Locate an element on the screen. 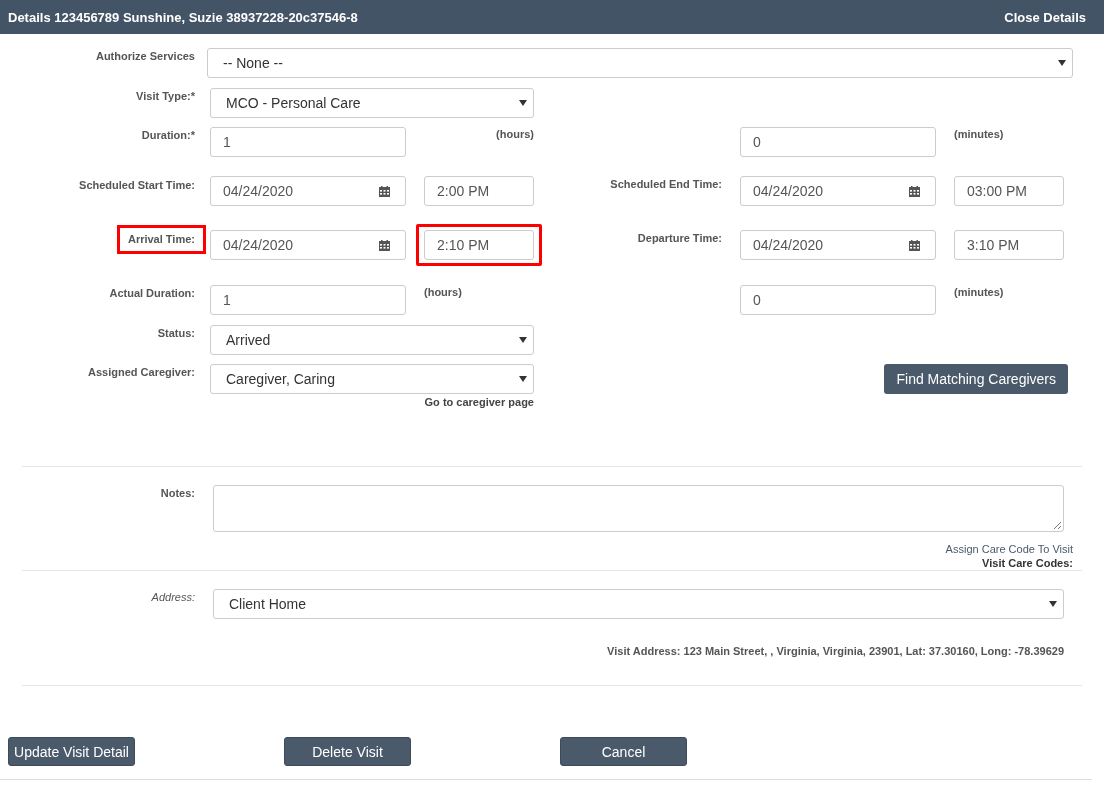  field-label: Address: is located at coordinates (173, 597).